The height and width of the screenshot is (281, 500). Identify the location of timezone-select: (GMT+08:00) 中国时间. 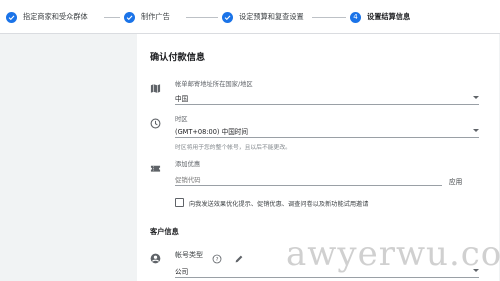
(327, 132).